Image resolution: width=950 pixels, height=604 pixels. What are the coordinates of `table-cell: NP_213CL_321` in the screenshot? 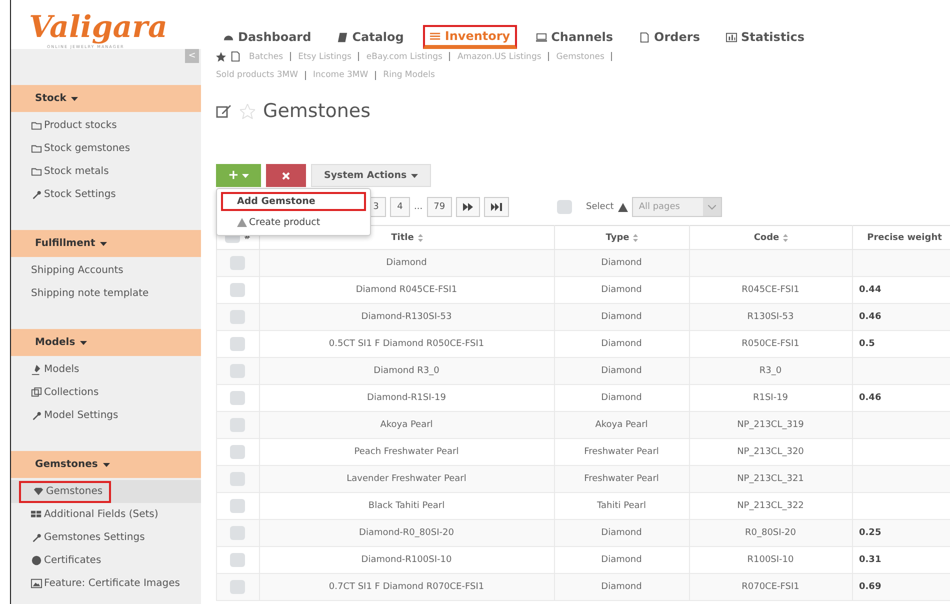 It's located at (770, 479).